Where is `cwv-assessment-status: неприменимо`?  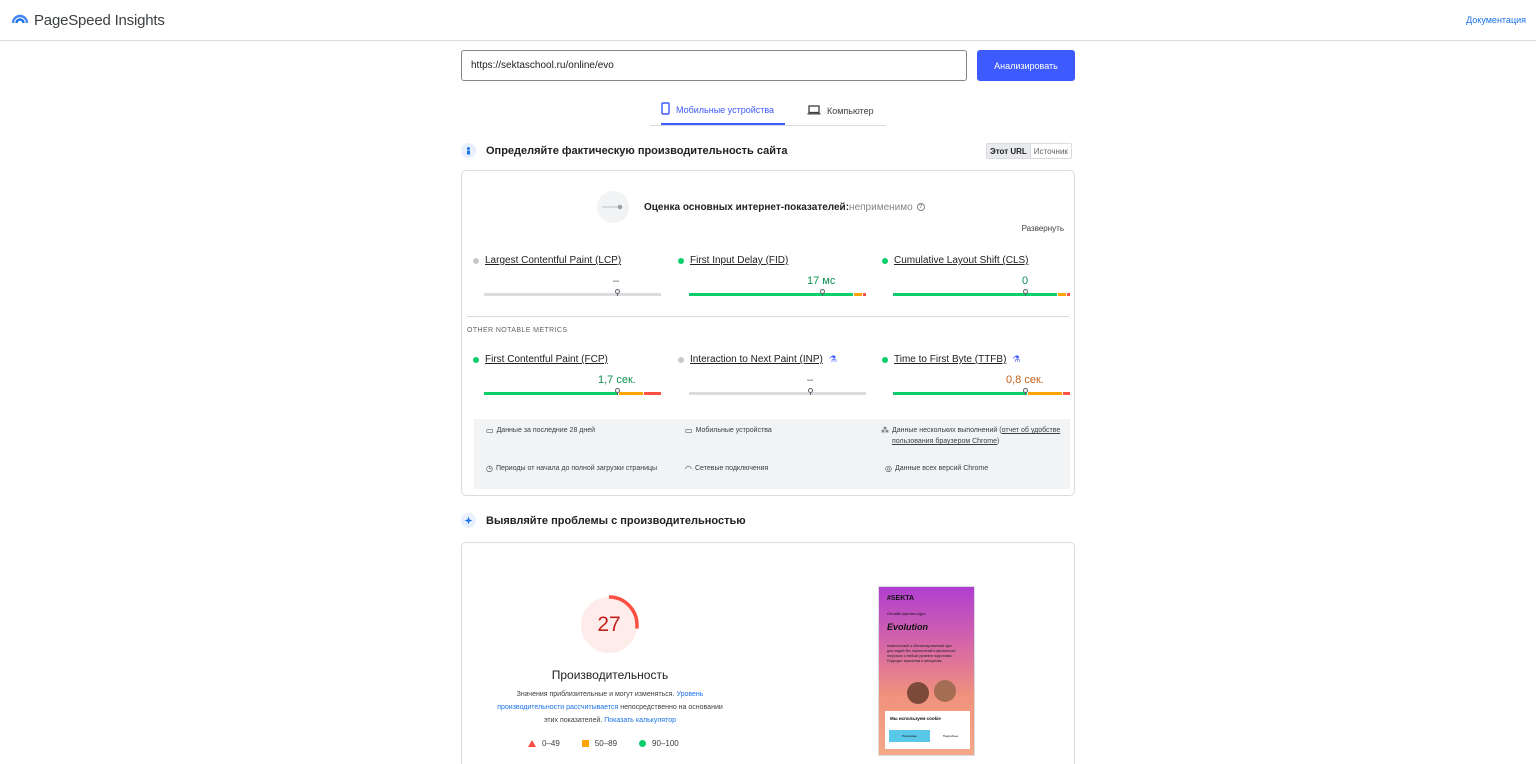 cwv-assessment-status: неприменимо is located at coordinates (881, 207).